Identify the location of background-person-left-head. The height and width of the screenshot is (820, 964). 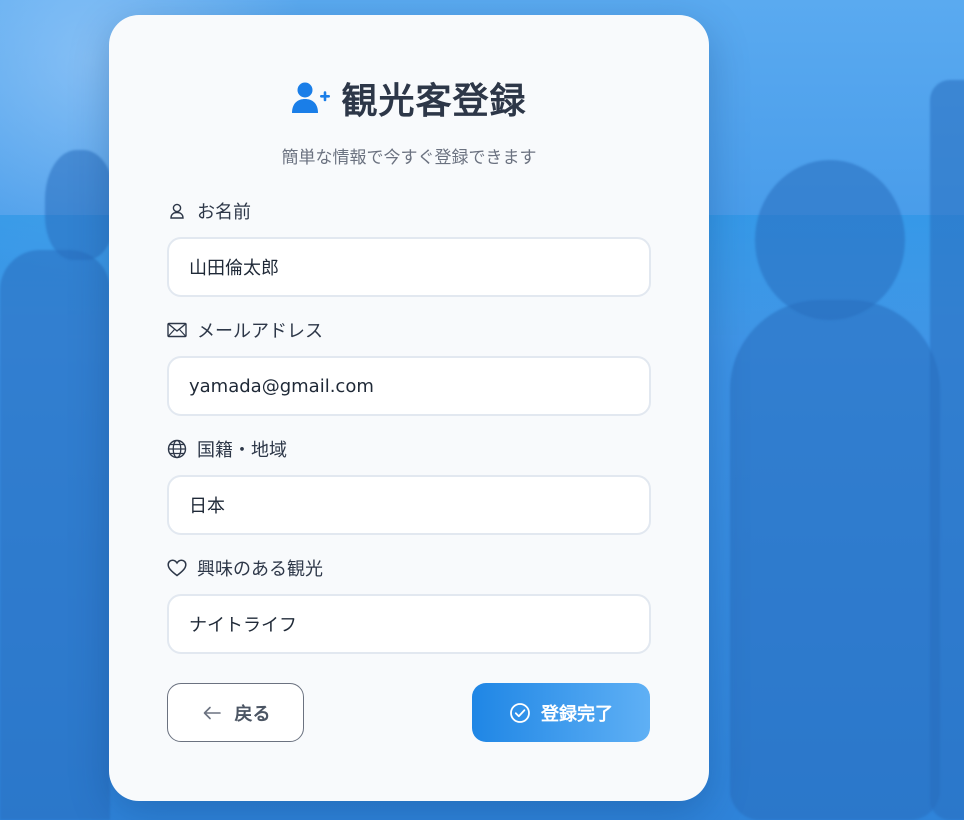
(80, 205).